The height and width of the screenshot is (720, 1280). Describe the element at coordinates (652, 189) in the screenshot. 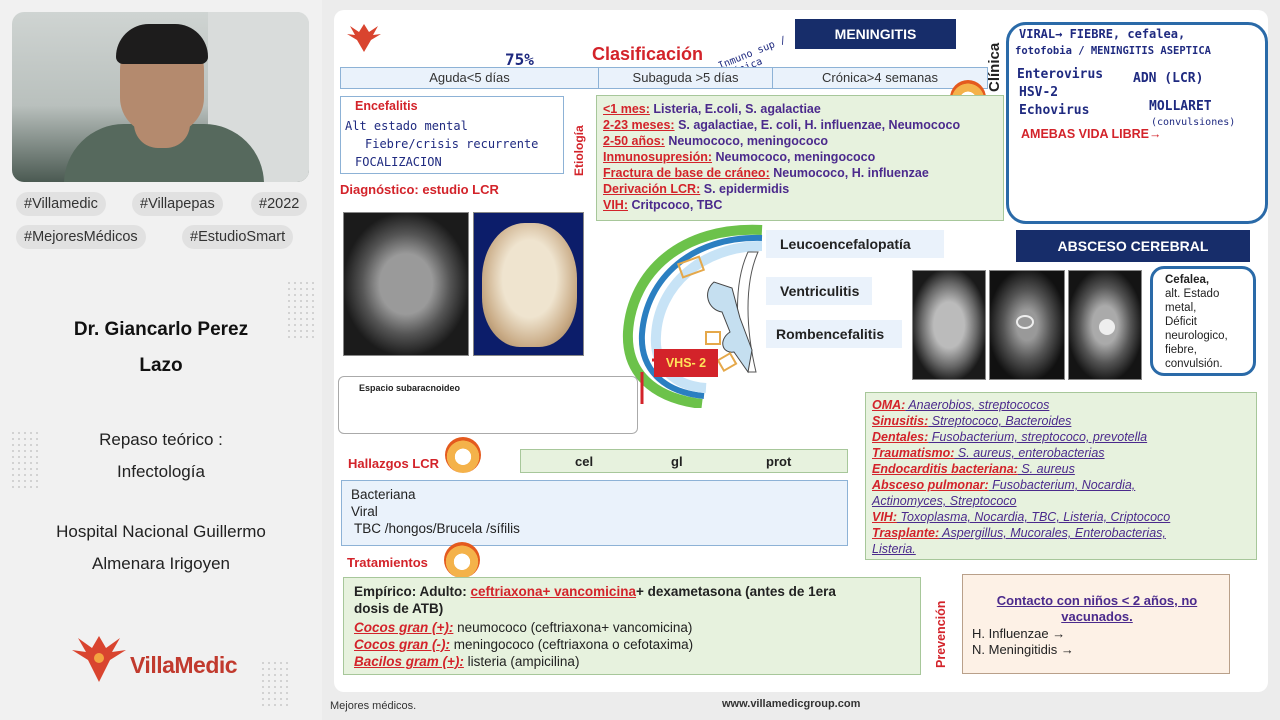

I see `etiologia-key: Derivación LCR:` at that location.